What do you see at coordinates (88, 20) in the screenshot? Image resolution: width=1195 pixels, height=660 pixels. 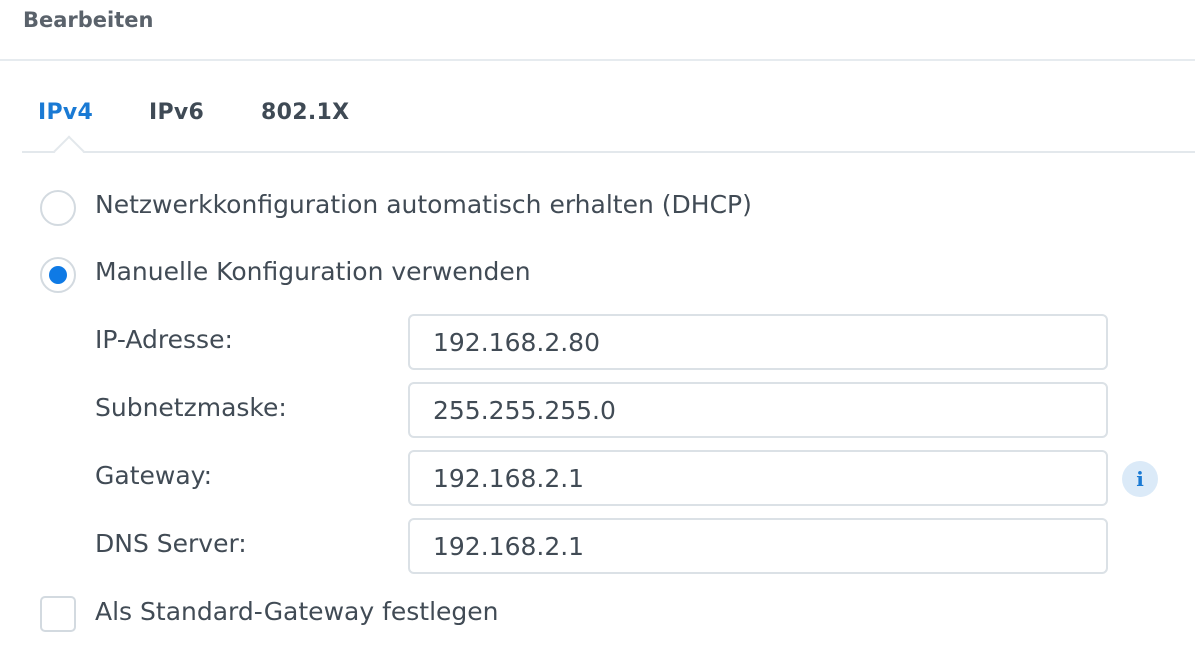 I see `dialog-title: Bearbeiten` at bounding box center [88, 20].